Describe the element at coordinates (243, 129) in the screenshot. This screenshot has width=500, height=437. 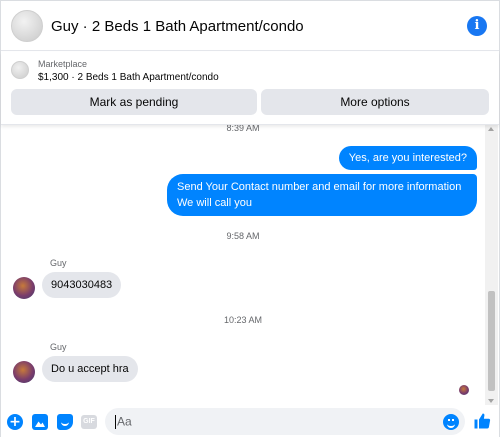
I see `timestamp: 8:39 AM` at that location.